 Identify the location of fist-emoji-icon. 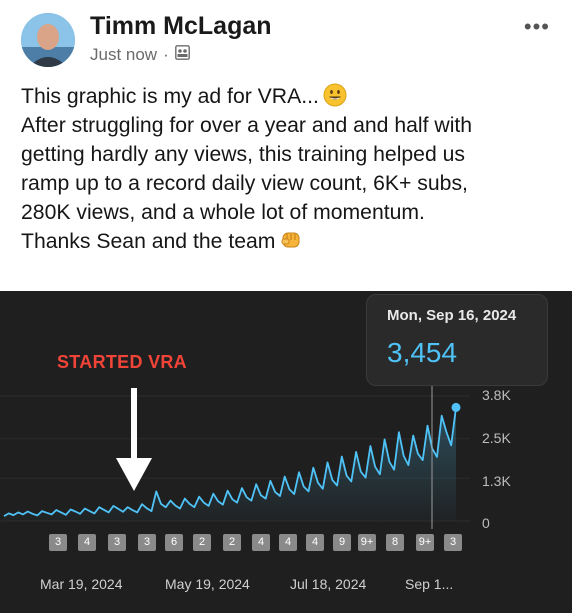
(291, 240).